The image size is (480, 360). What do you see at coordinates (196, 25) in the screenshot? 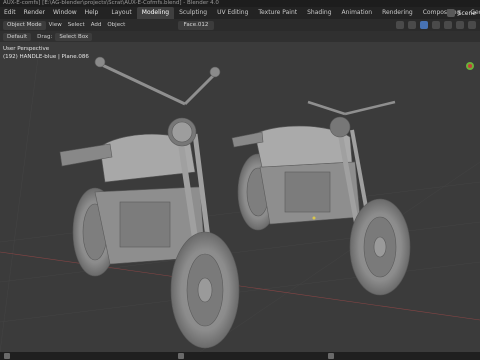
I see `face-name-field: Face.012` at bounding box center [196, 25].